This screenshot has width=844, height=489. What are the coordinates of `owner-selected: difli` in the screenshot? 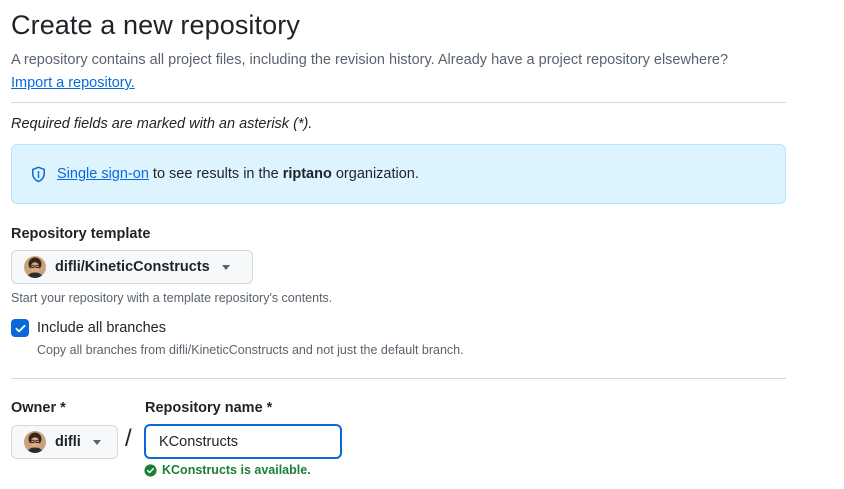 It's located at (68, 442).